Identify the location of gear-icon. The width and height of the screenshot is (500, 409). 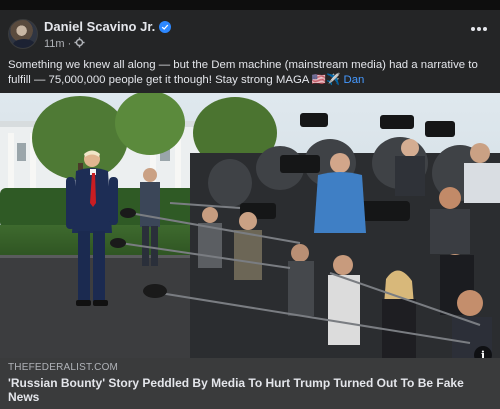
(79, 44).